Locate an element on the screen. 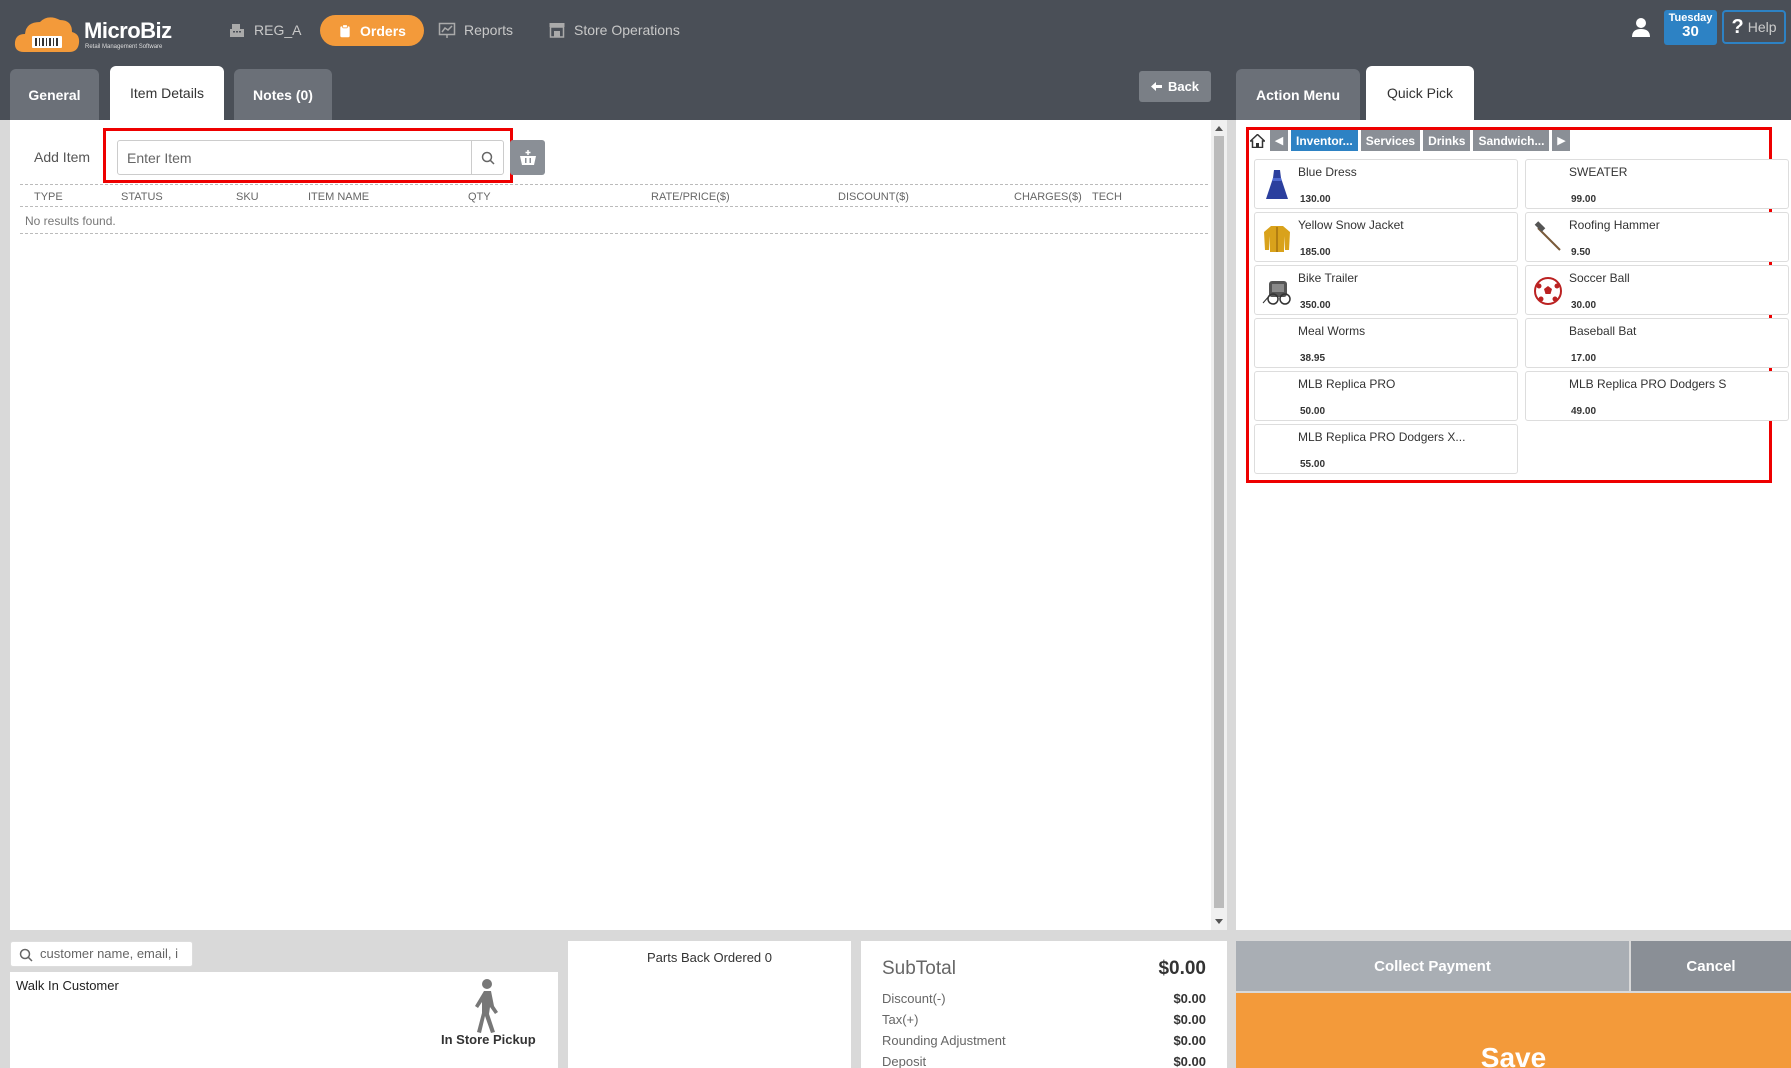 The width and height of the screenshot is (1791, 1068). home-icon is located at coordinates (1257, 140).